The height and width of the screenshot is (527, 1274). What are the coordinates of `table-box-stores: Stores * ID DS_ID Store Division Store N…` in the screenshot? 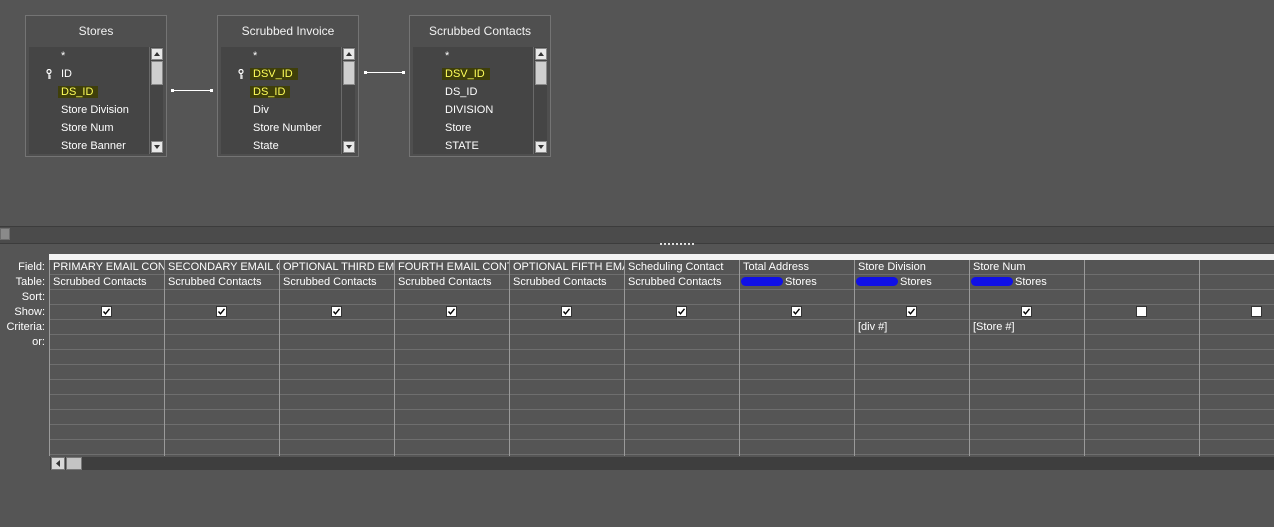 It's located at (96, 86).